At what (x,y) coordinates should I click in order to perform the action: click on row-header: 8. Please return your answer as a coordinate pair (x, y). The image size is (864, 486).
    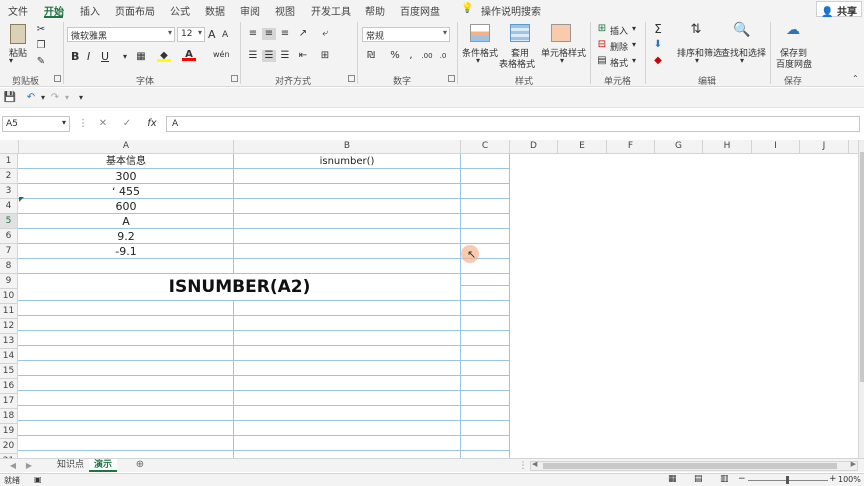
    Looking at the image, I should click on (9, 266).